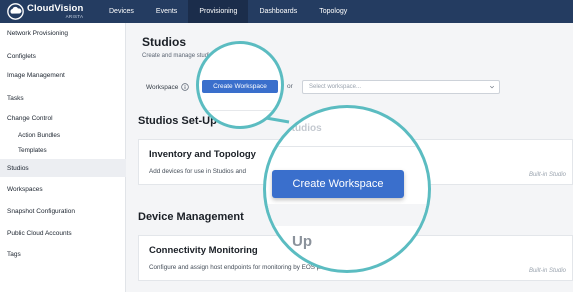  I want to click on sidebar-item-studios: Studios, so click(63, 168).